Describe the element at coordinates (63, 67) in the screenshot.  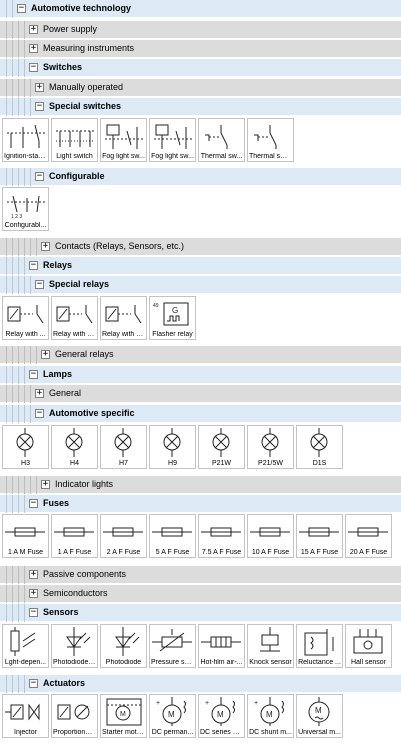
I see `tree-node-label: Switches` at that location.